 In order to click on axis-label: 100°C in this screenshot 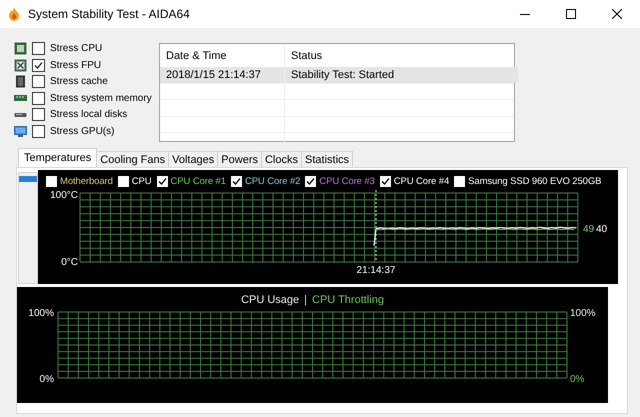, I will do `click(64, 195)`.